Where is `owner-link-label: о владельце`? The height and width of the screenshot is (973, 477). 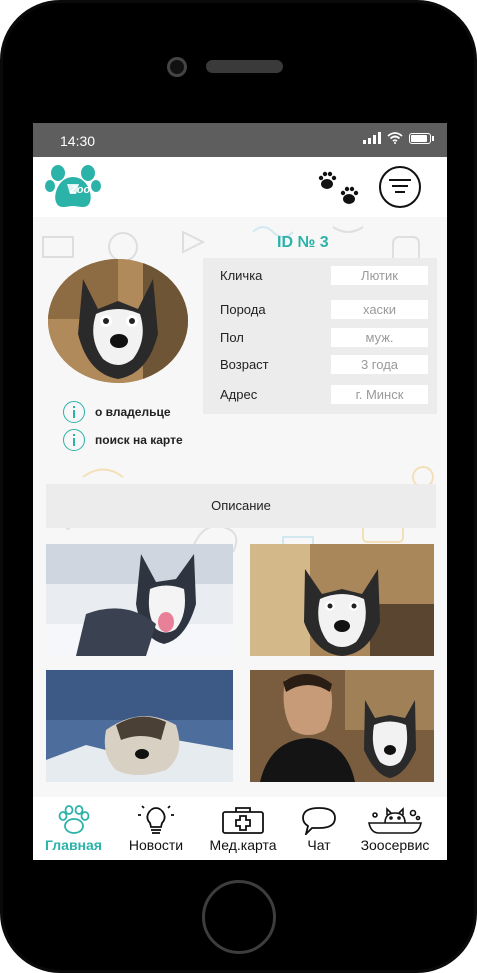 owner-link-label: о владельце is located at coordinates (133, 412).